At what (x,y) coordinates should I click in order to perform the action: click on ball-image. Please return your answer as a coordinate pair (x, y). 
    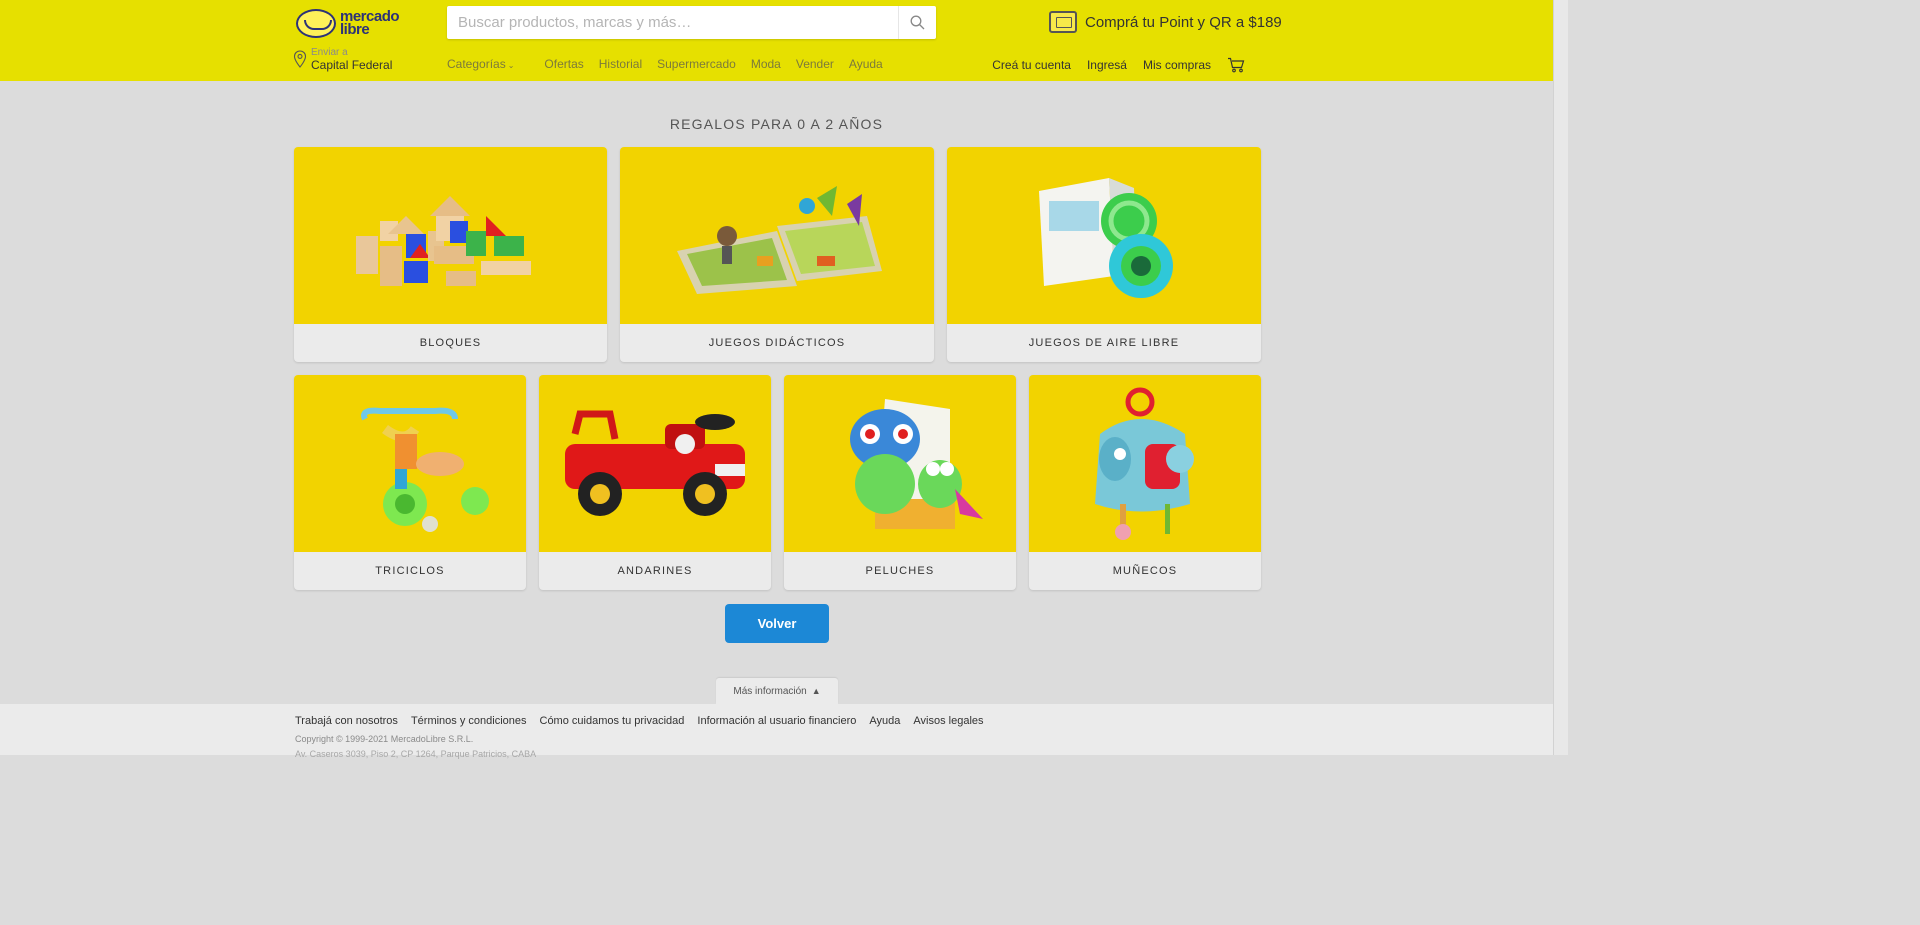
    Looking at the image, I should click on (1104, 235).